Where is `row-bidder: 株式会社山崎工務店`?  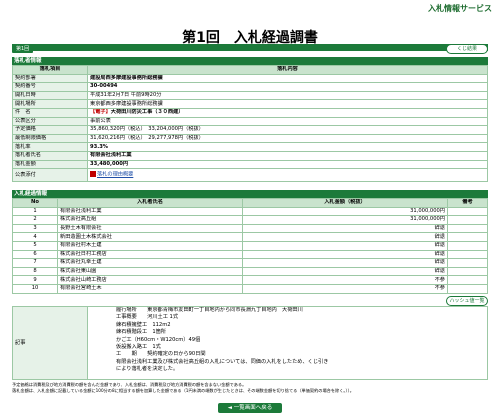
row-bidder: 株式会社山崎工務店 is located at coordinates (150, 280).